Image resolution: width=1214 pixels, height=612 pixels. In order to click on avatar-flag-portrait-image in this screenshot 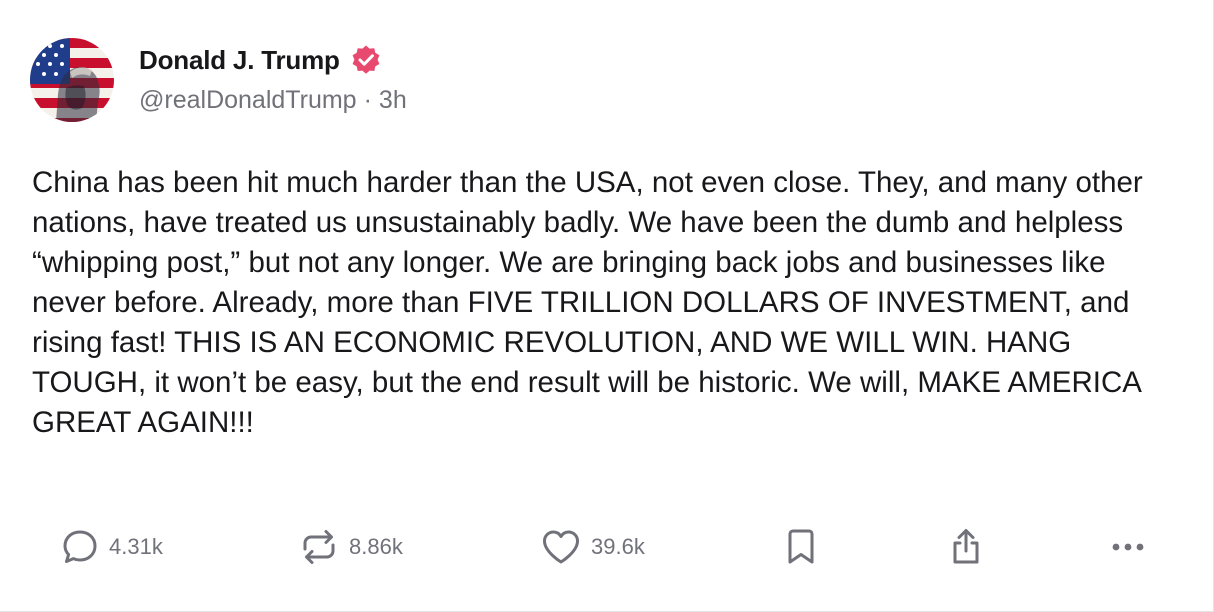, I will do `click(72, 80)`.